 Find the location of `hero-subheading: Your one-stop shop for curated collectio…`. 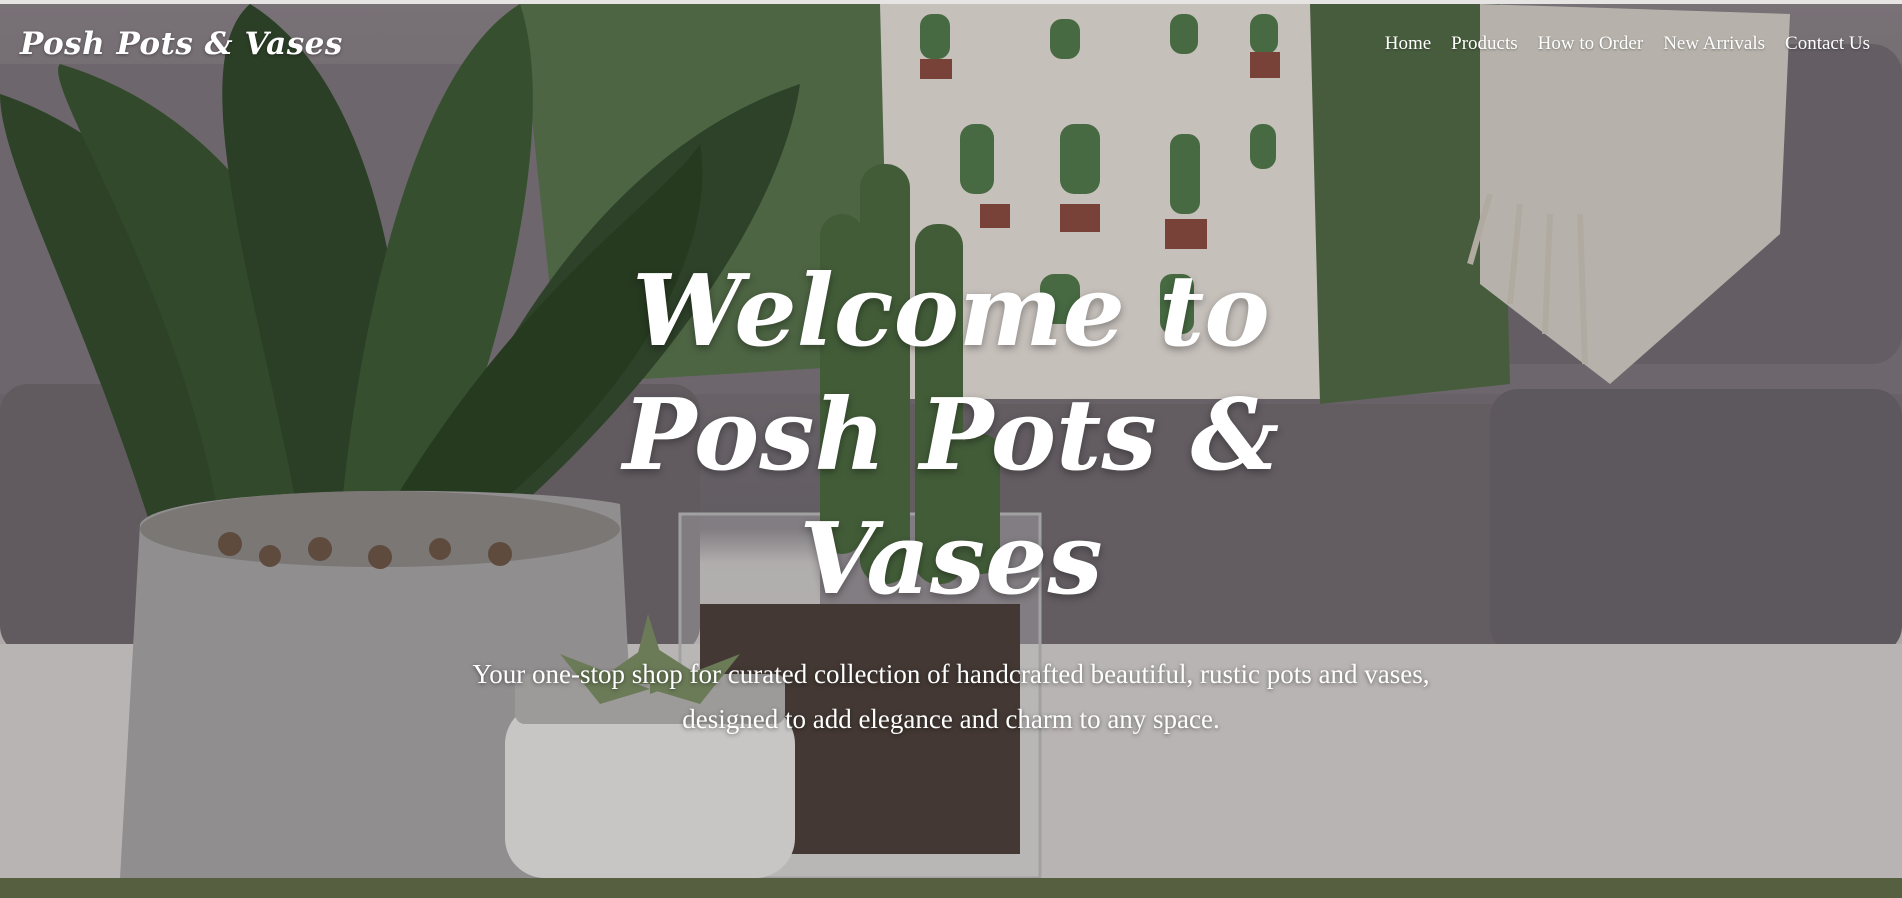

hero-subheading: Your one-stop shop for curated collectio… is located at coordinates (951, 696).